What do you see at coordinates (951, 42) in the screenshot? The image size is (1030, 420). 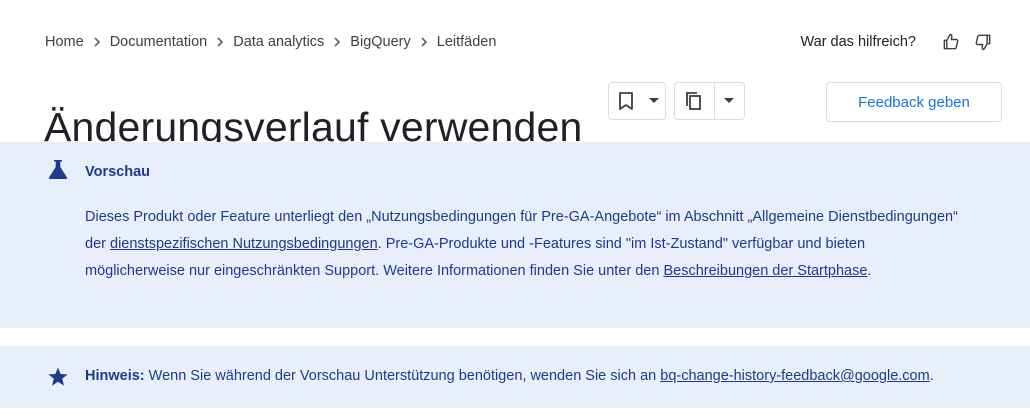 I see `thumb-up-icon` at bounding box center [951, 42].